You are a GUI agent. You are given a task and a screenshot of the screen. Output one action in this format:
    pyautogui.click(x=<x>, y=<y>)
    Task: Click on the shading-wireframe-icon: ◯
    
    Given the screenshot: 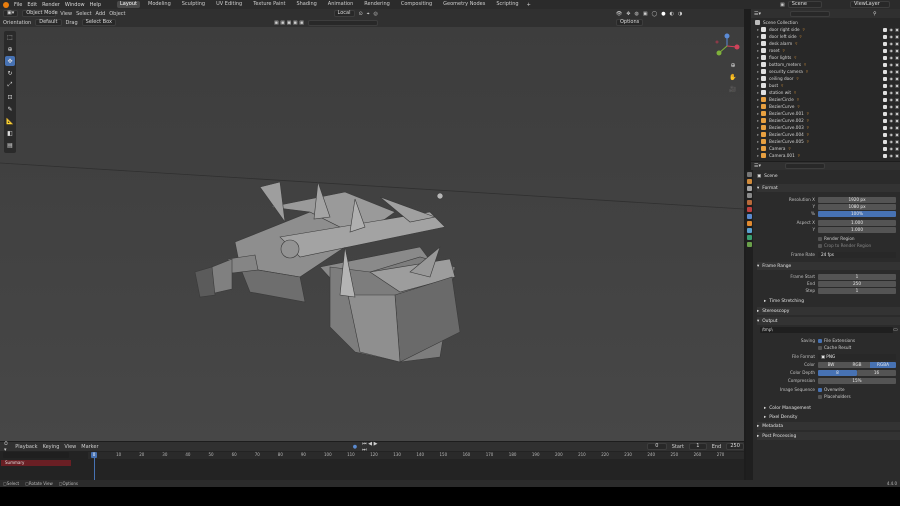 What is the action you would take?
    pyautogui.click(x=655, y=14)
    